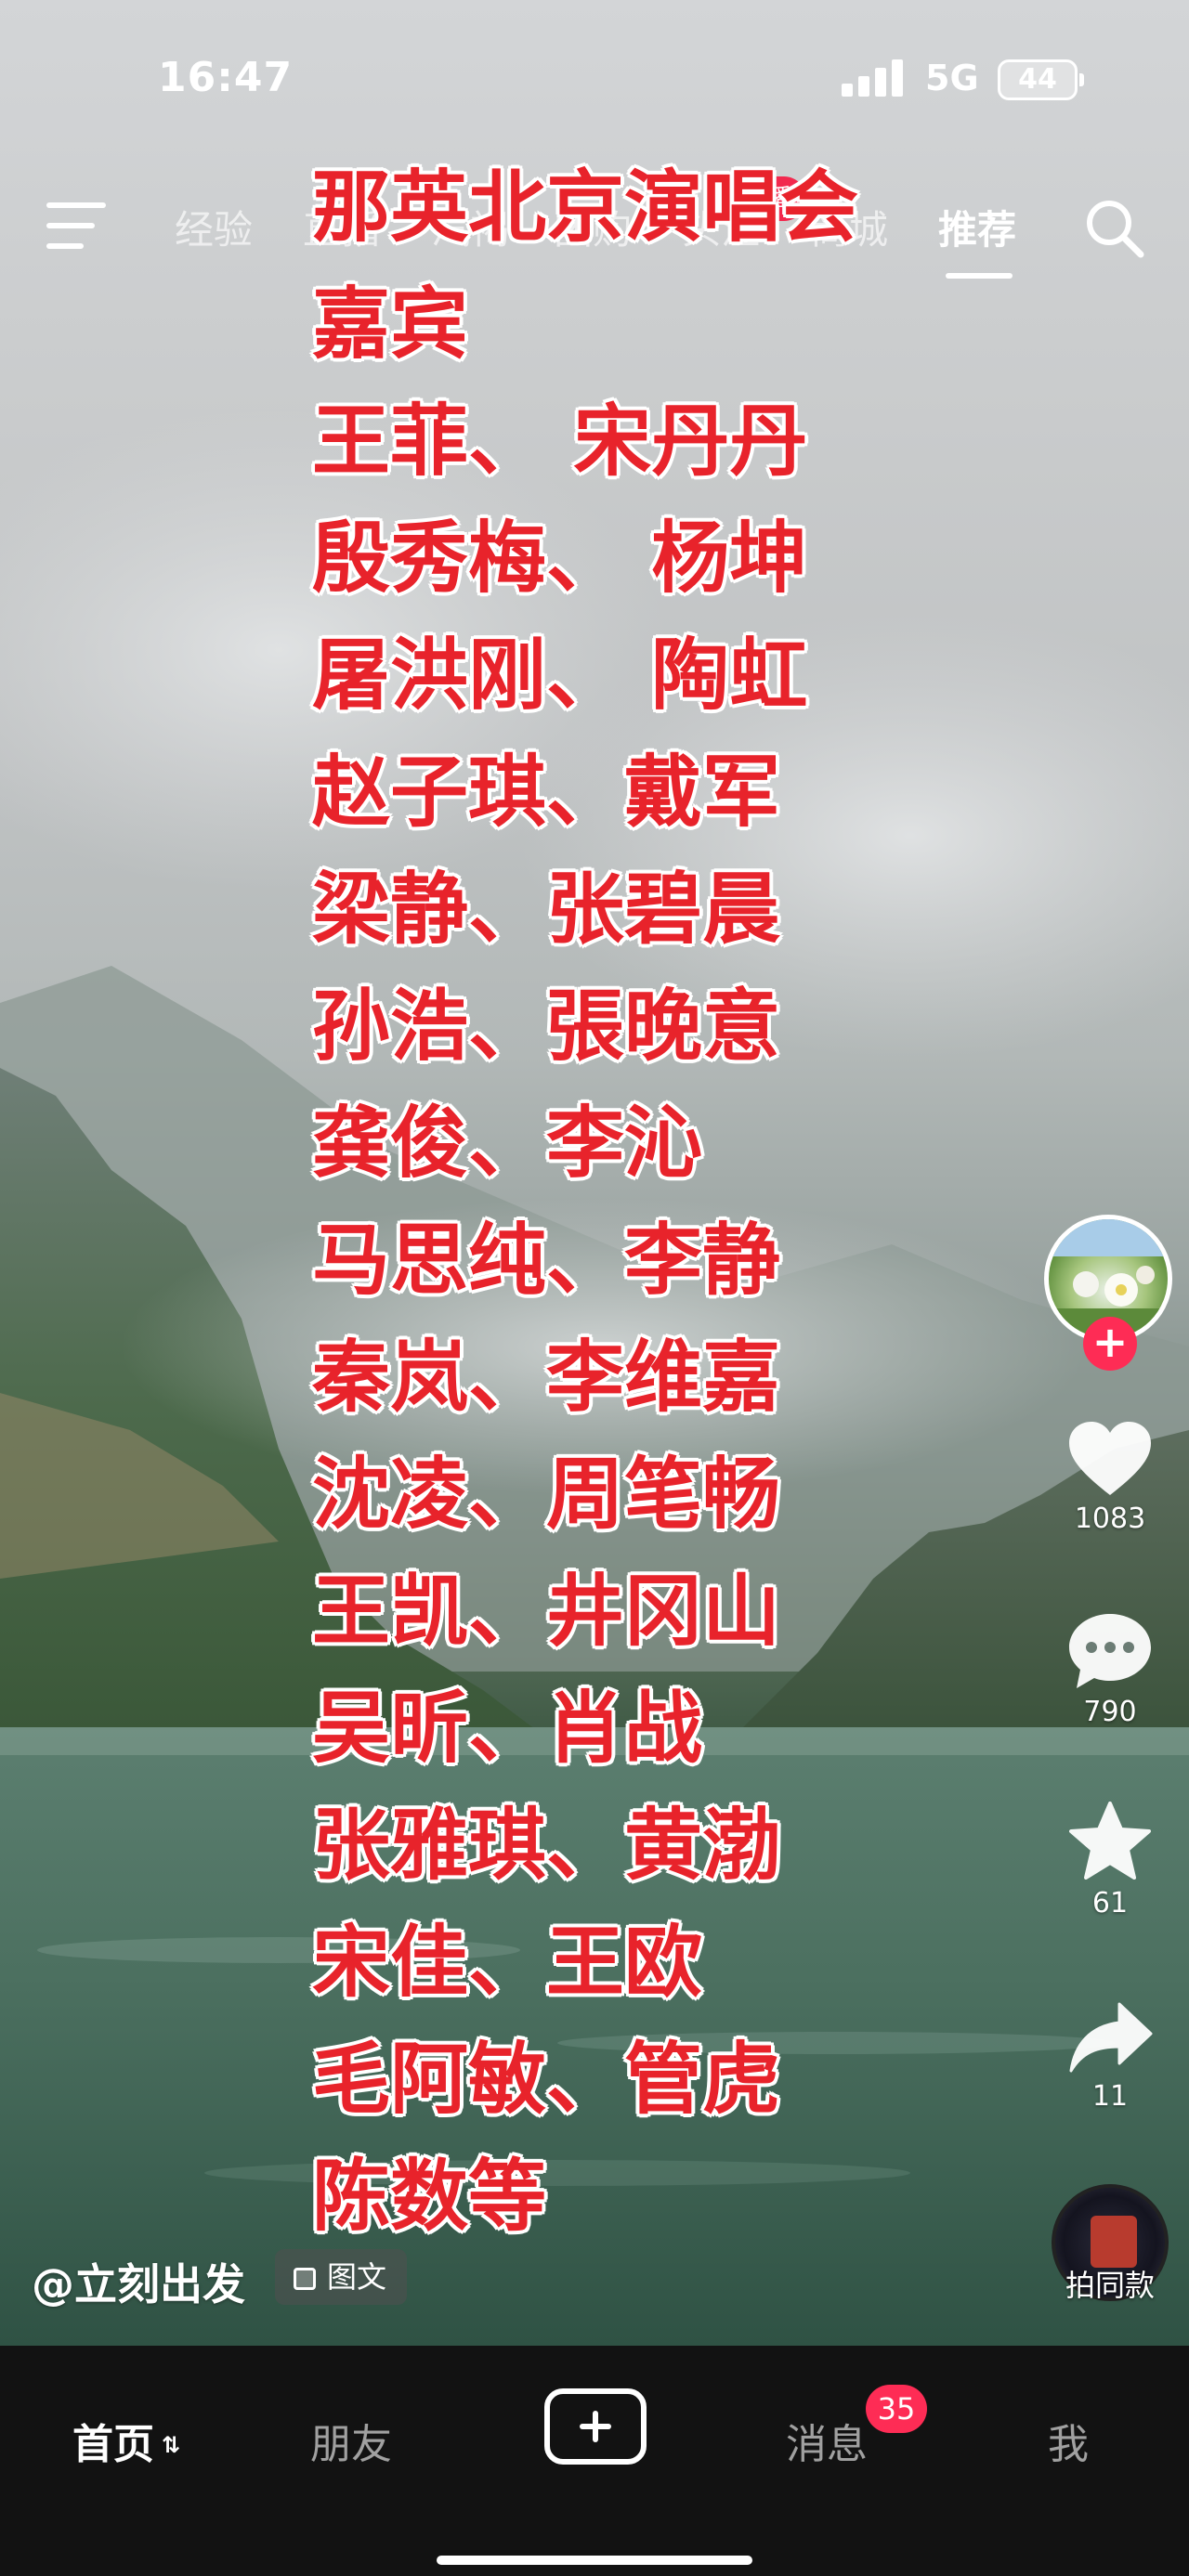 Image resolution: width=1189 pixels, height=2576 pixels. What do you see at coordinates (827, 2440) in the screenshot?
I see `tab-messages: 消息` at bounding box center [827, 2440].